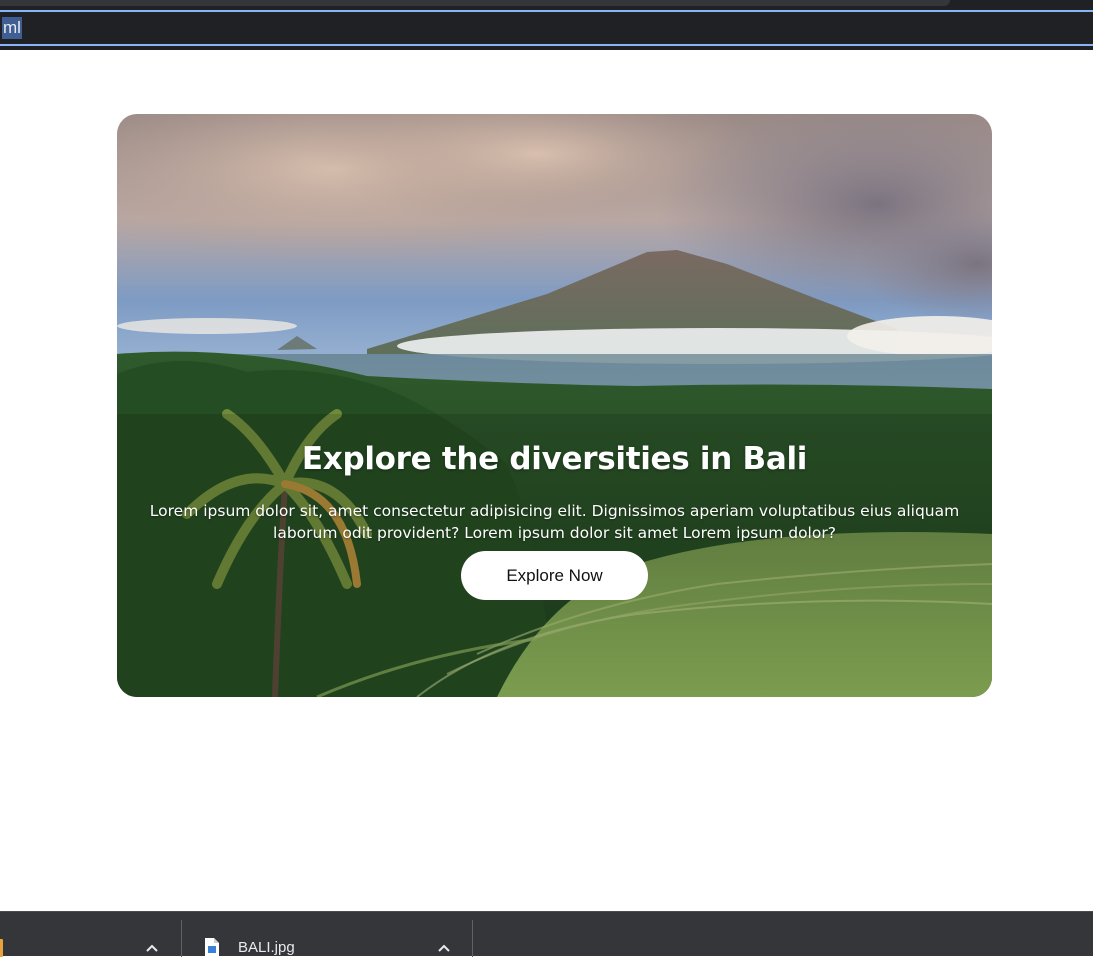  I want to click on explore-now-button: Explore Now, so click(554, 575).